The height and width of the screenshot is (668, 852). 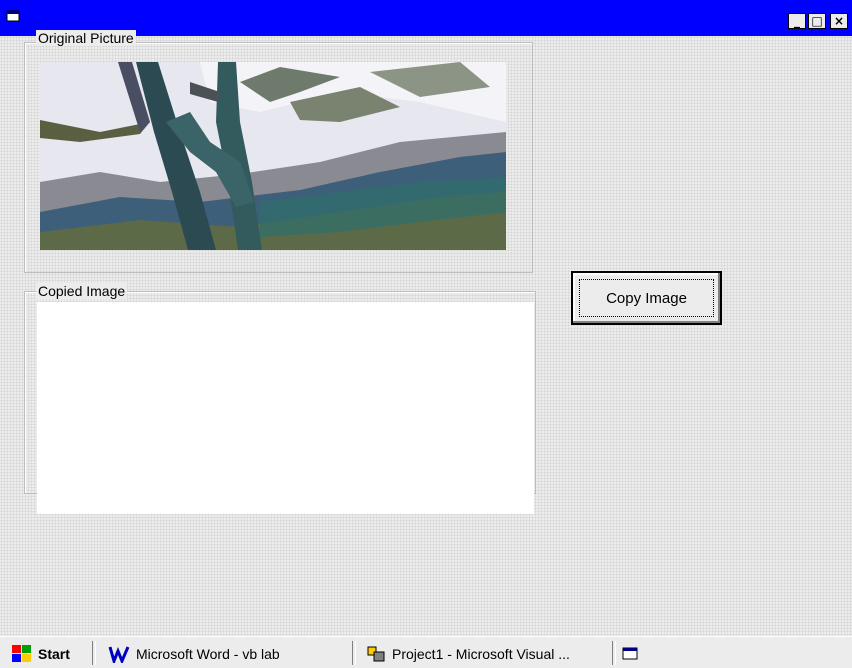 I want to click on maximize-button: □, so click(x=817, y=21).